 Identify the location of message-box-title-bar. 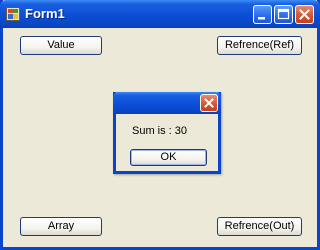
(167, 103).